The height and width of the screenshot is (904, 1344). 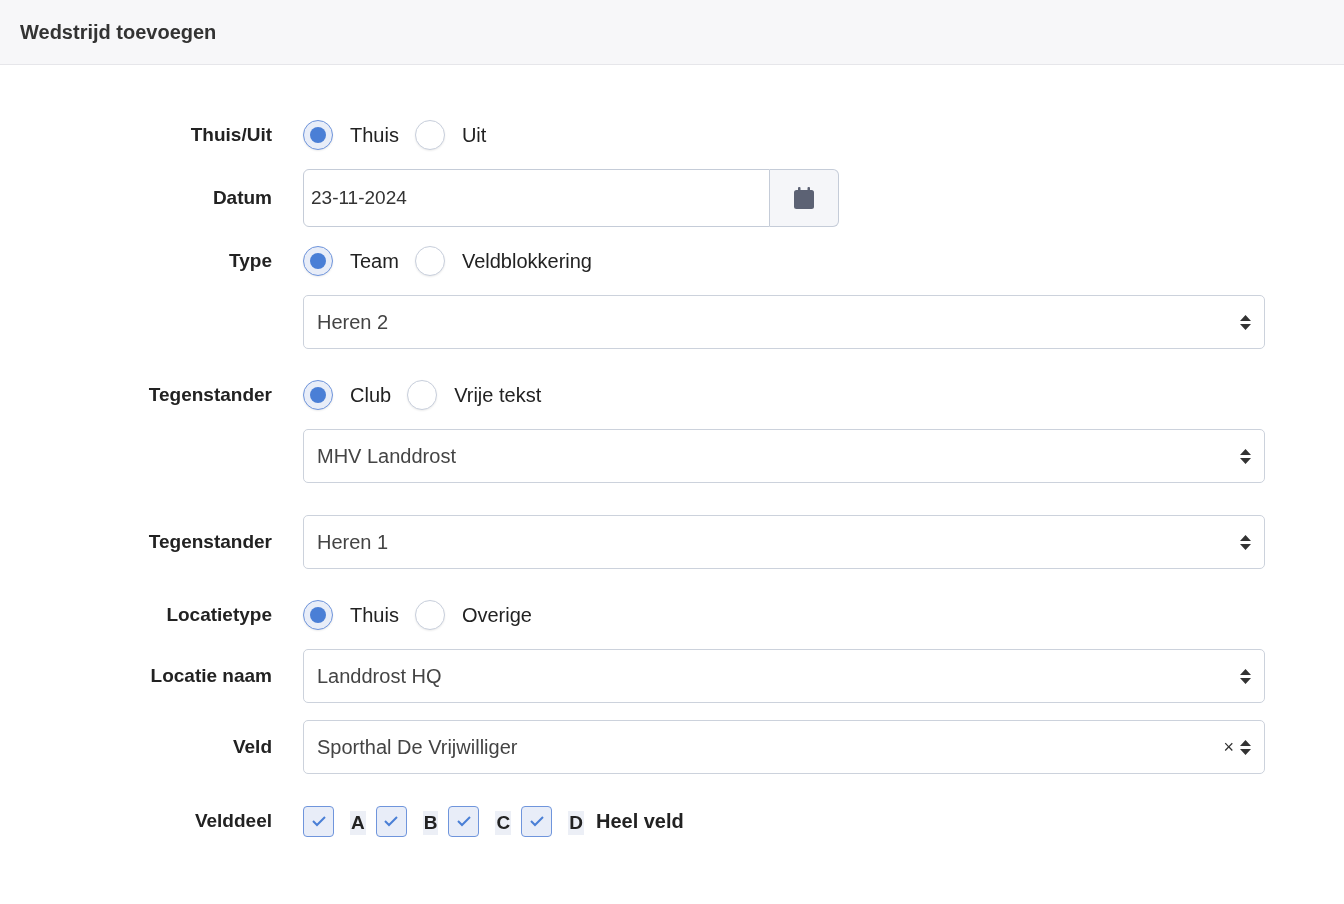 I want to click on checkbox-label: B, so click(x=430, y=823).